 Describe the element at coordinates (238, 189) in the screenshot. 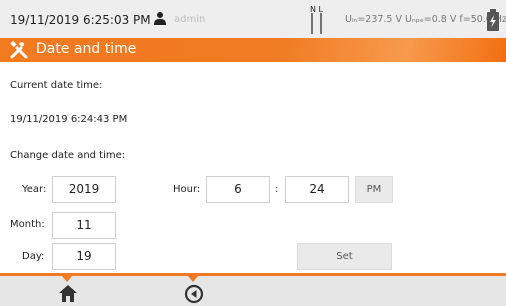

I see `hour-field: 6` at that location.